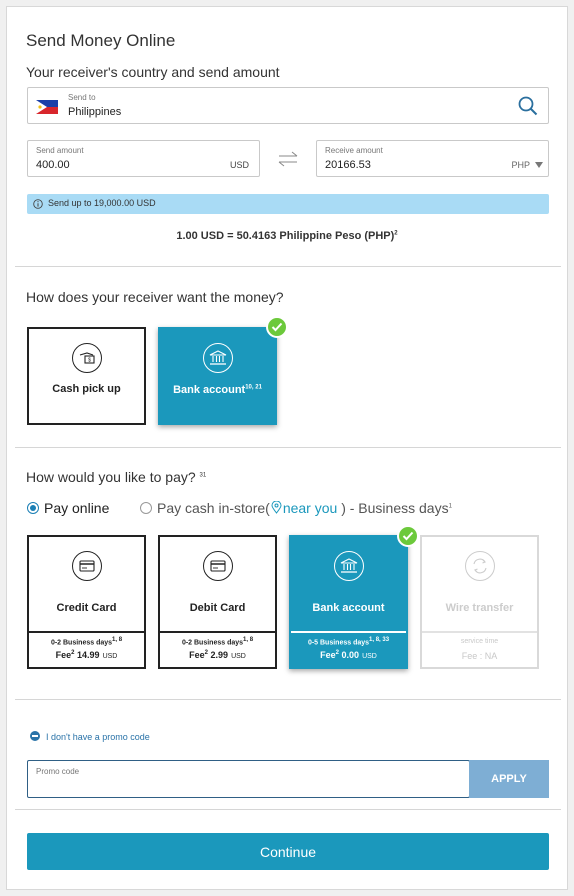 This screenshot has width=574, height=896. Describe the element at coordinates (217, 608) in the screenshot. I see `debit-card-label: Debit Card` at that location.